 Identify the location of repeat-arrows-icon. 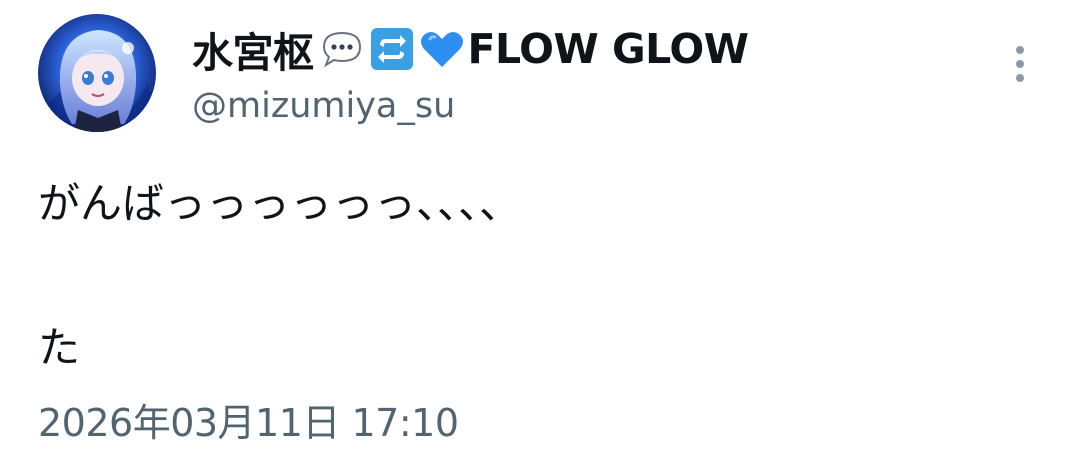
(392, 49).